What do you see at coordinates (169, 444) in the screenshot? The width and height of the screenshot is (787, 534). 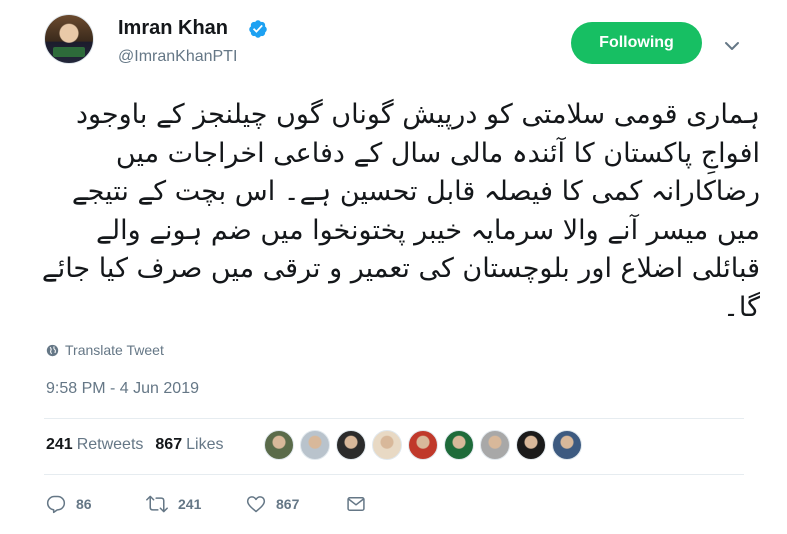 I see `likes-count: 867` at bounding box center [169, 444].